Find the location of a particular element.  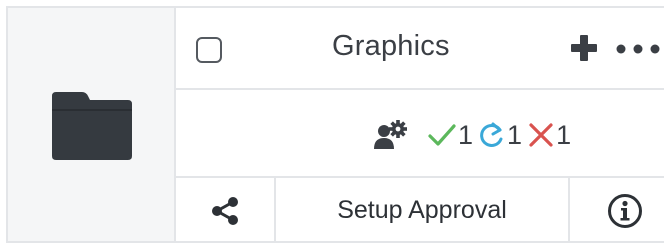

info-icon is located at coordinates (625, 210).